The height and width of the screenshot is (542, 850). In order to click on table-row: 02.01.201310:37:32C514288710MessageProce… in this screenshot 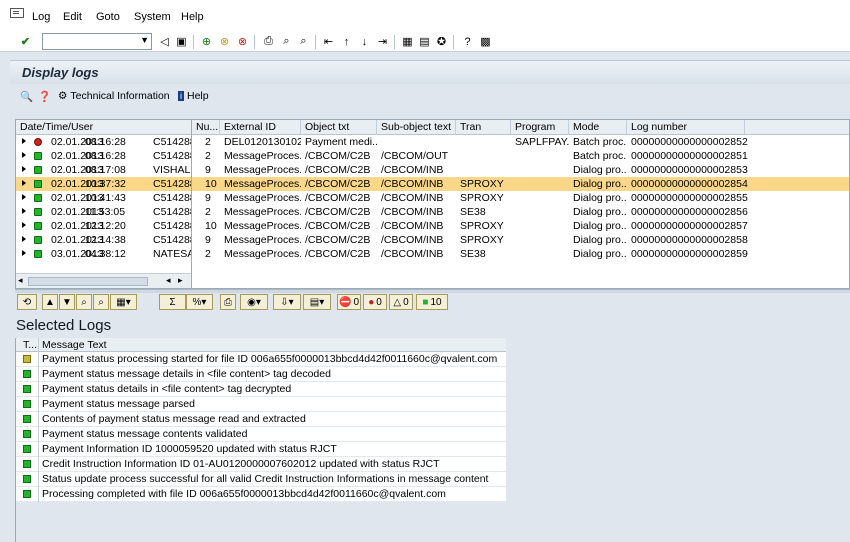, I will do `click(432, 184)`.